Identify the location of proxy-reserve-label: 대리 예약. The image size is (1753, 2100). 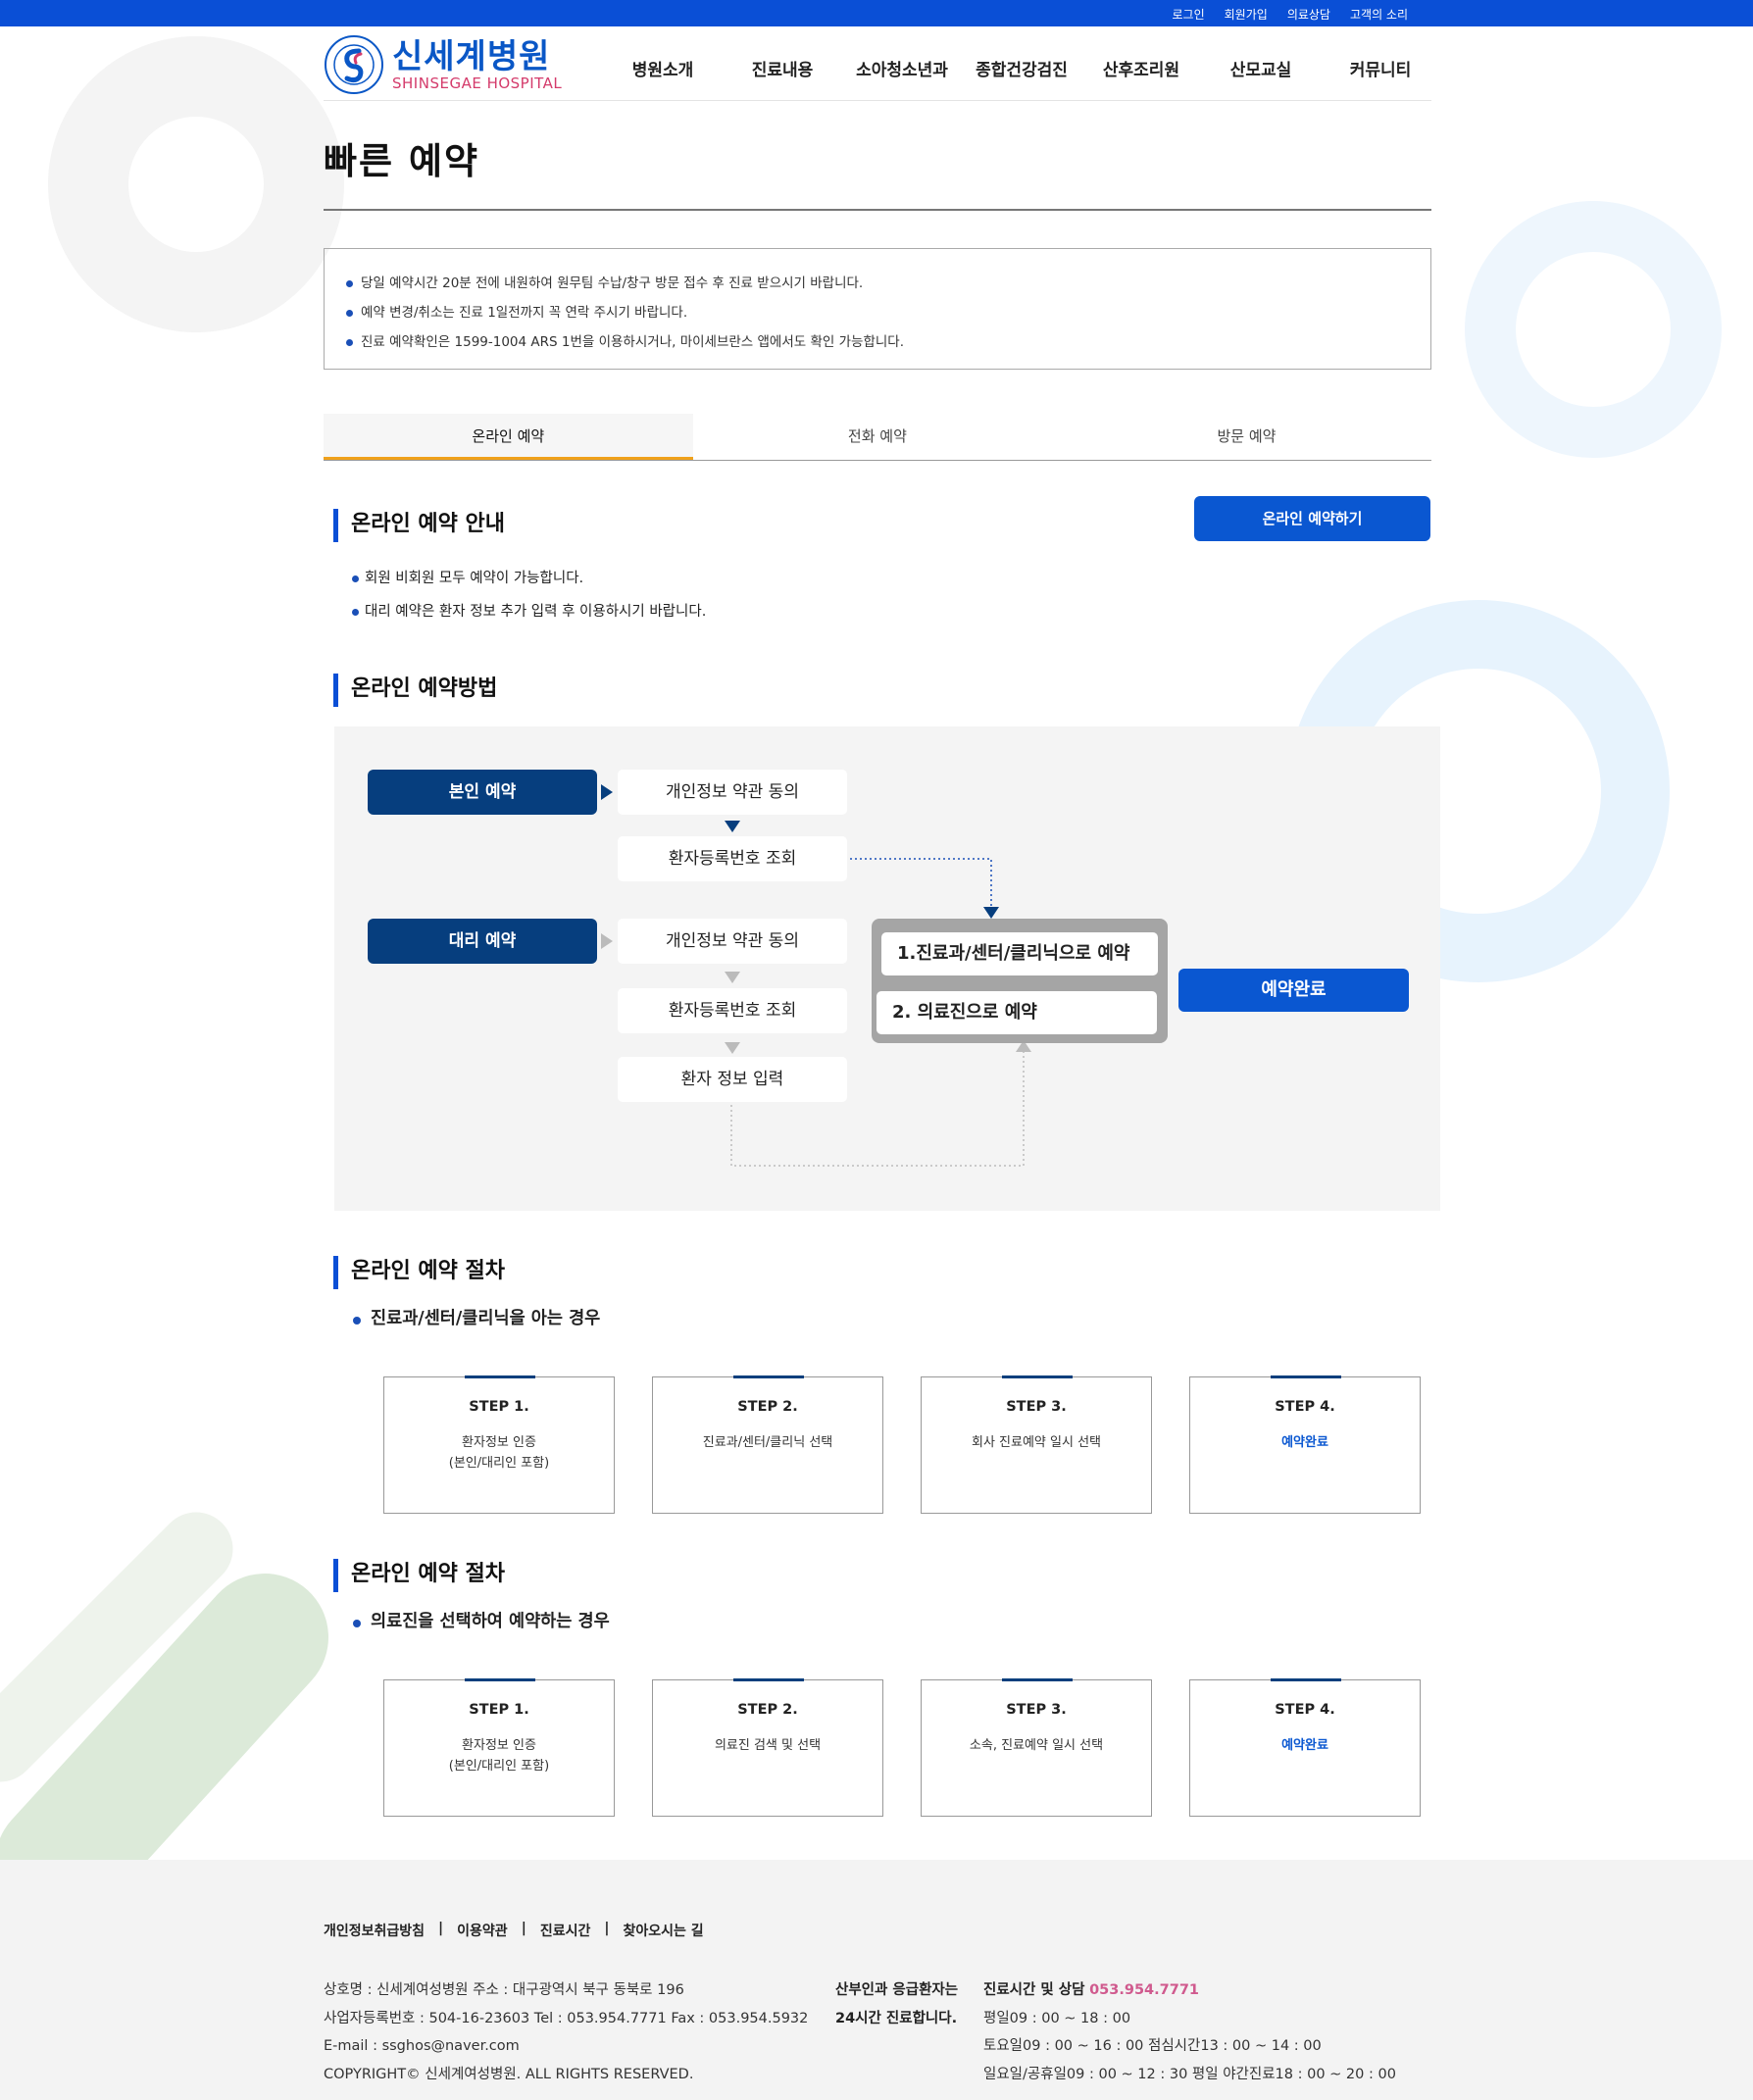
(482, 941).